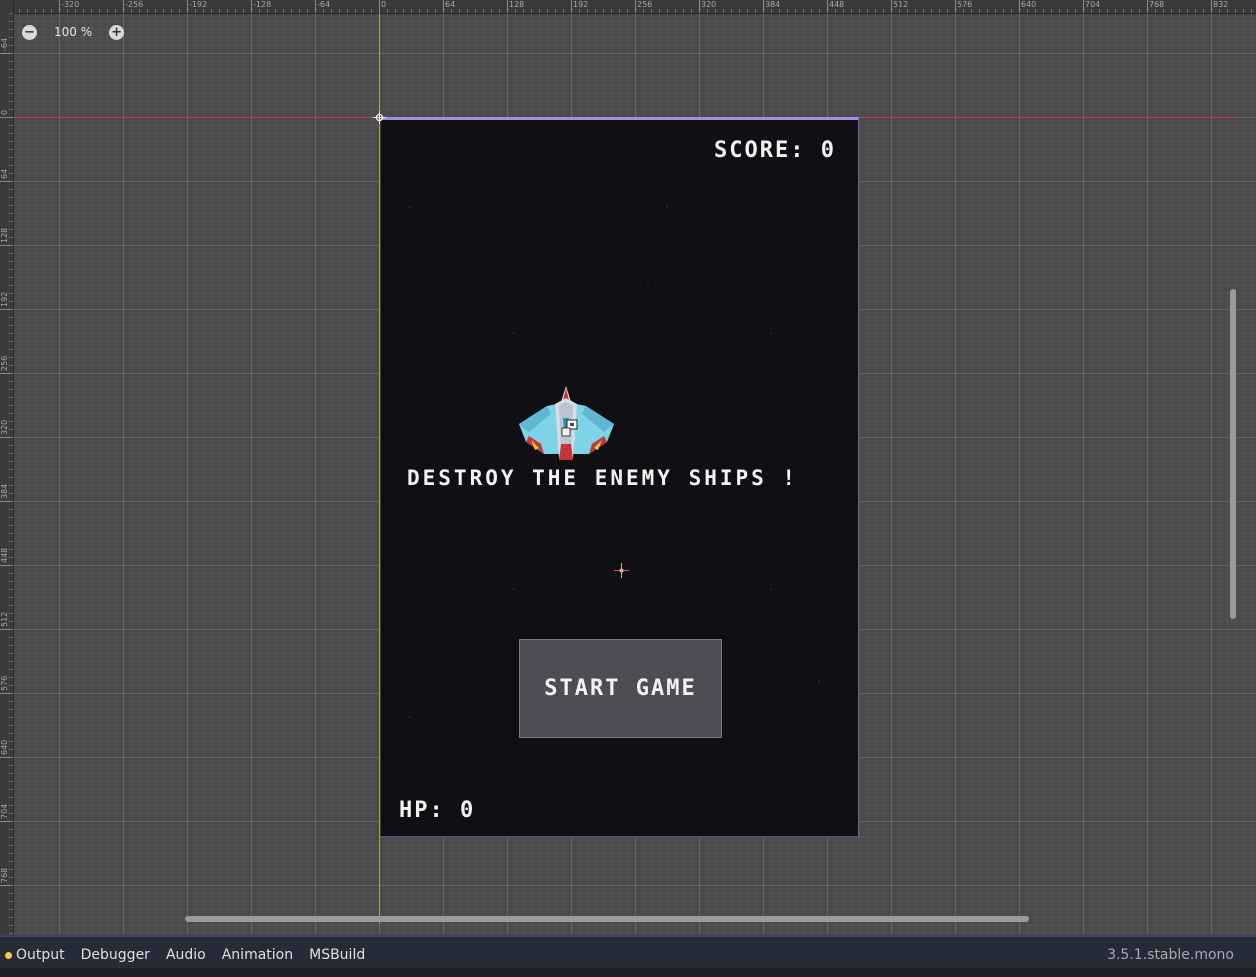 The image size is (1256, 977). Describe the element at coordinates (607, 919) in the screenshot. I see `horizontal-scrollbar-thumb` at that location.